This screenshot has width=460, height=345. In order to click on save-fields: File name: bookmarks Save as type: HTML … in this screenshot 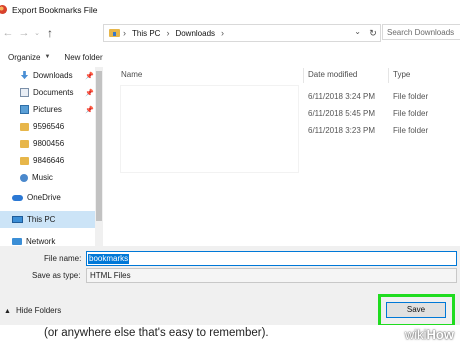, I will do `click(230, 268)`.